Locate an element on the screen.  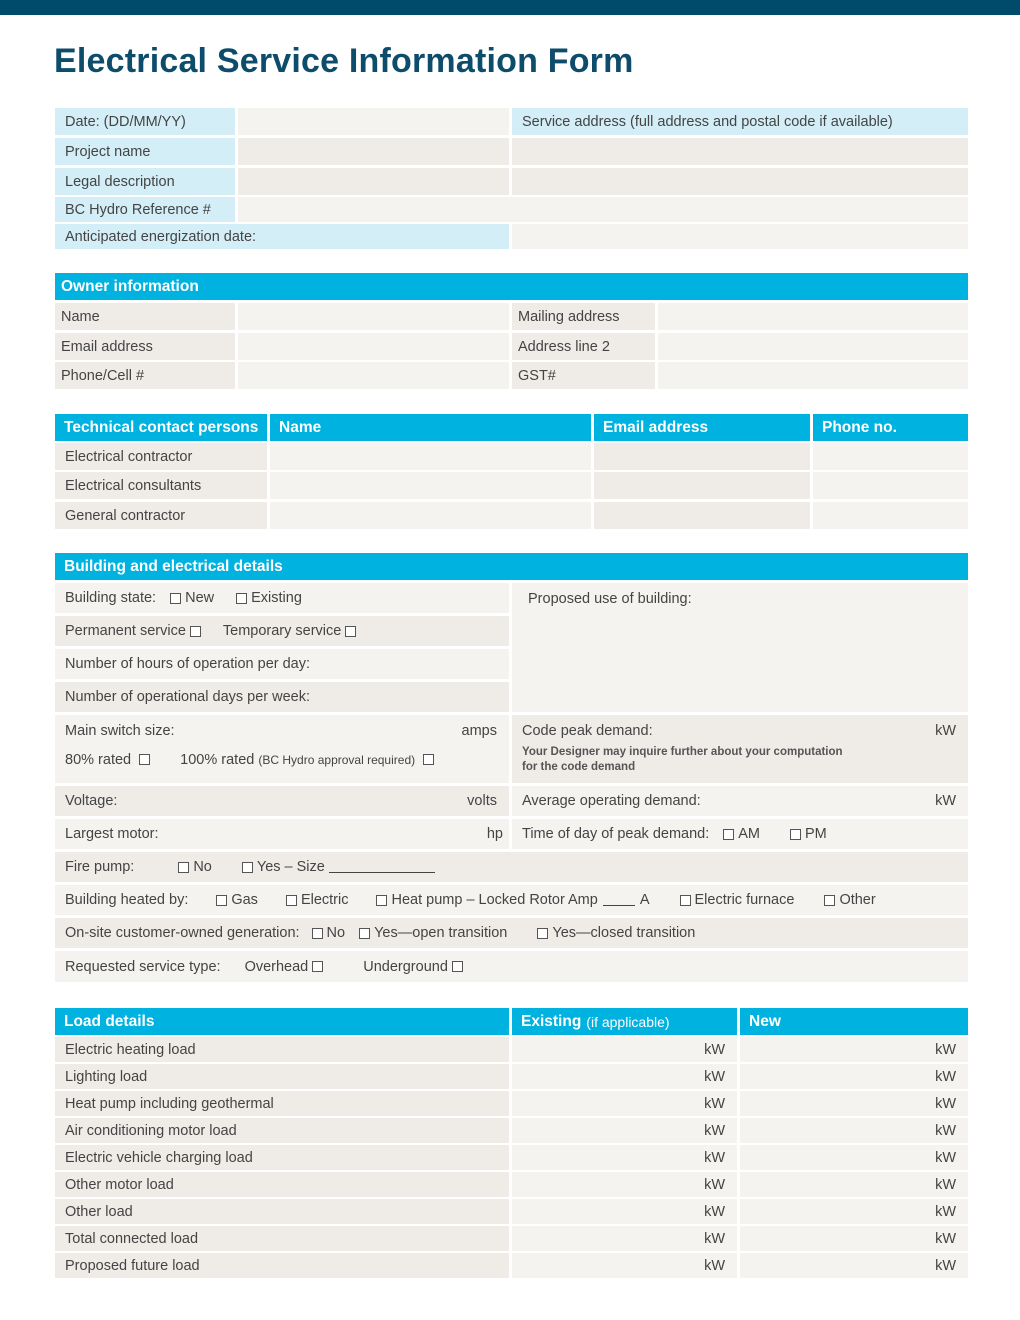
contractor-phone-field is located at coordinates (890, 456).